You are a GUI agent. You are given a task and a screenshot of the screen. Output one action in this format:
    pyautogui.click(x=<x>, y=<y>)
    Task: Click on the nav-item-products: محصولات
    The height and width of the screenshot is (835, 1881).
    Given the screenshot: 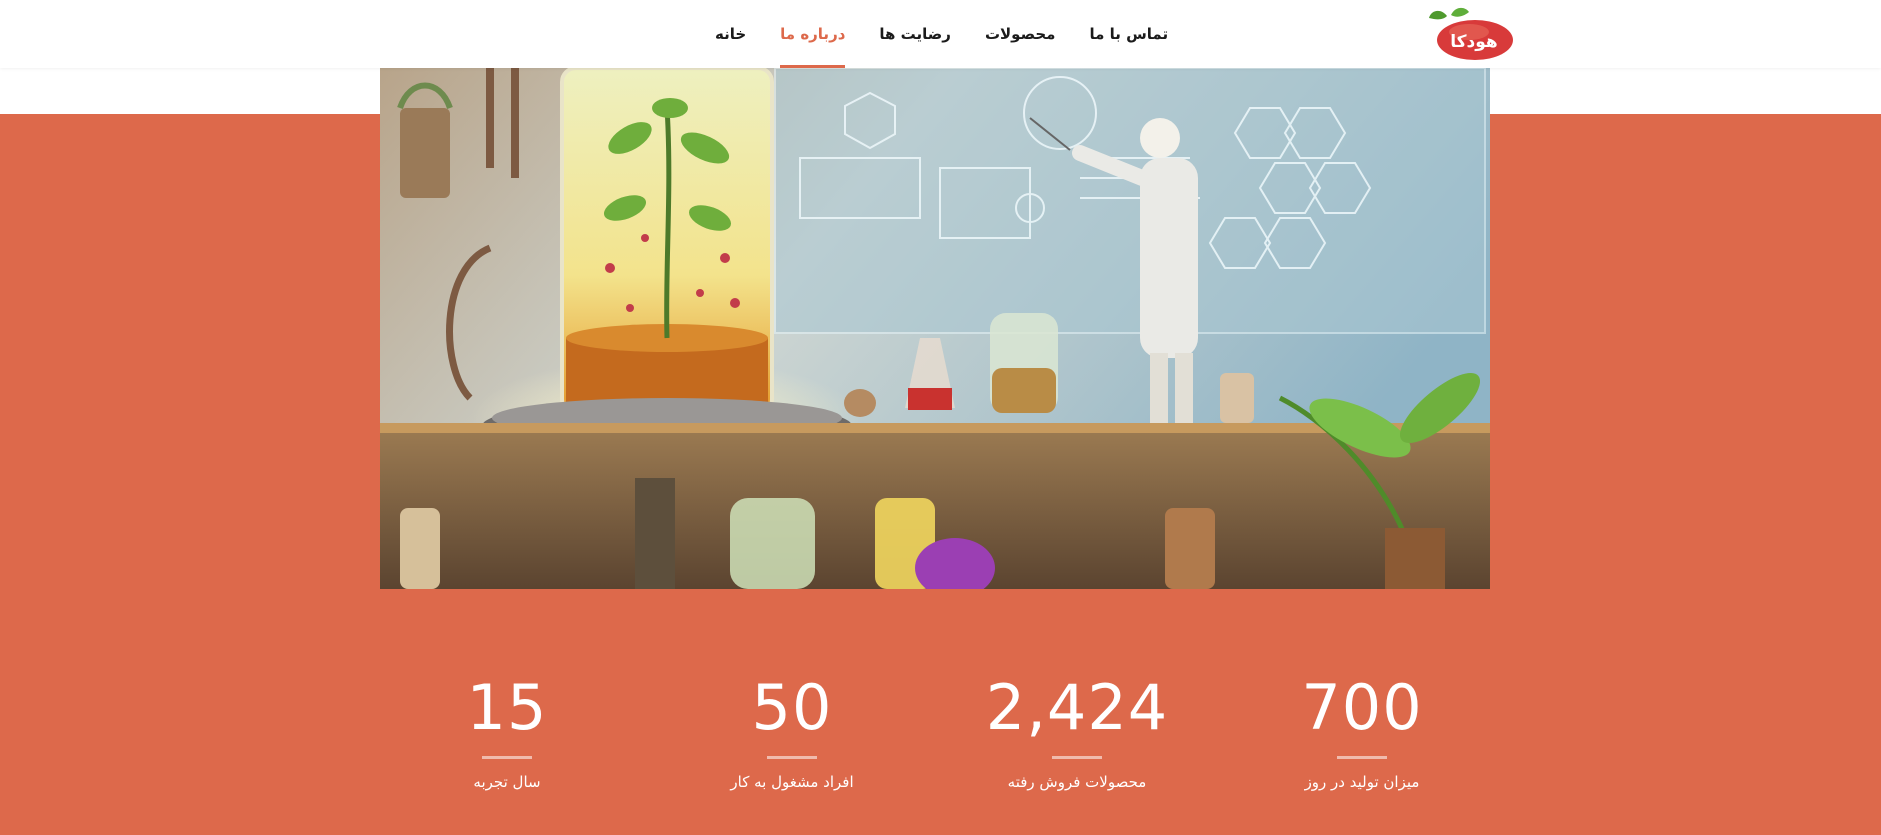 What is the action you would take?
    pyautogui.click(x=1020, y=34)
    